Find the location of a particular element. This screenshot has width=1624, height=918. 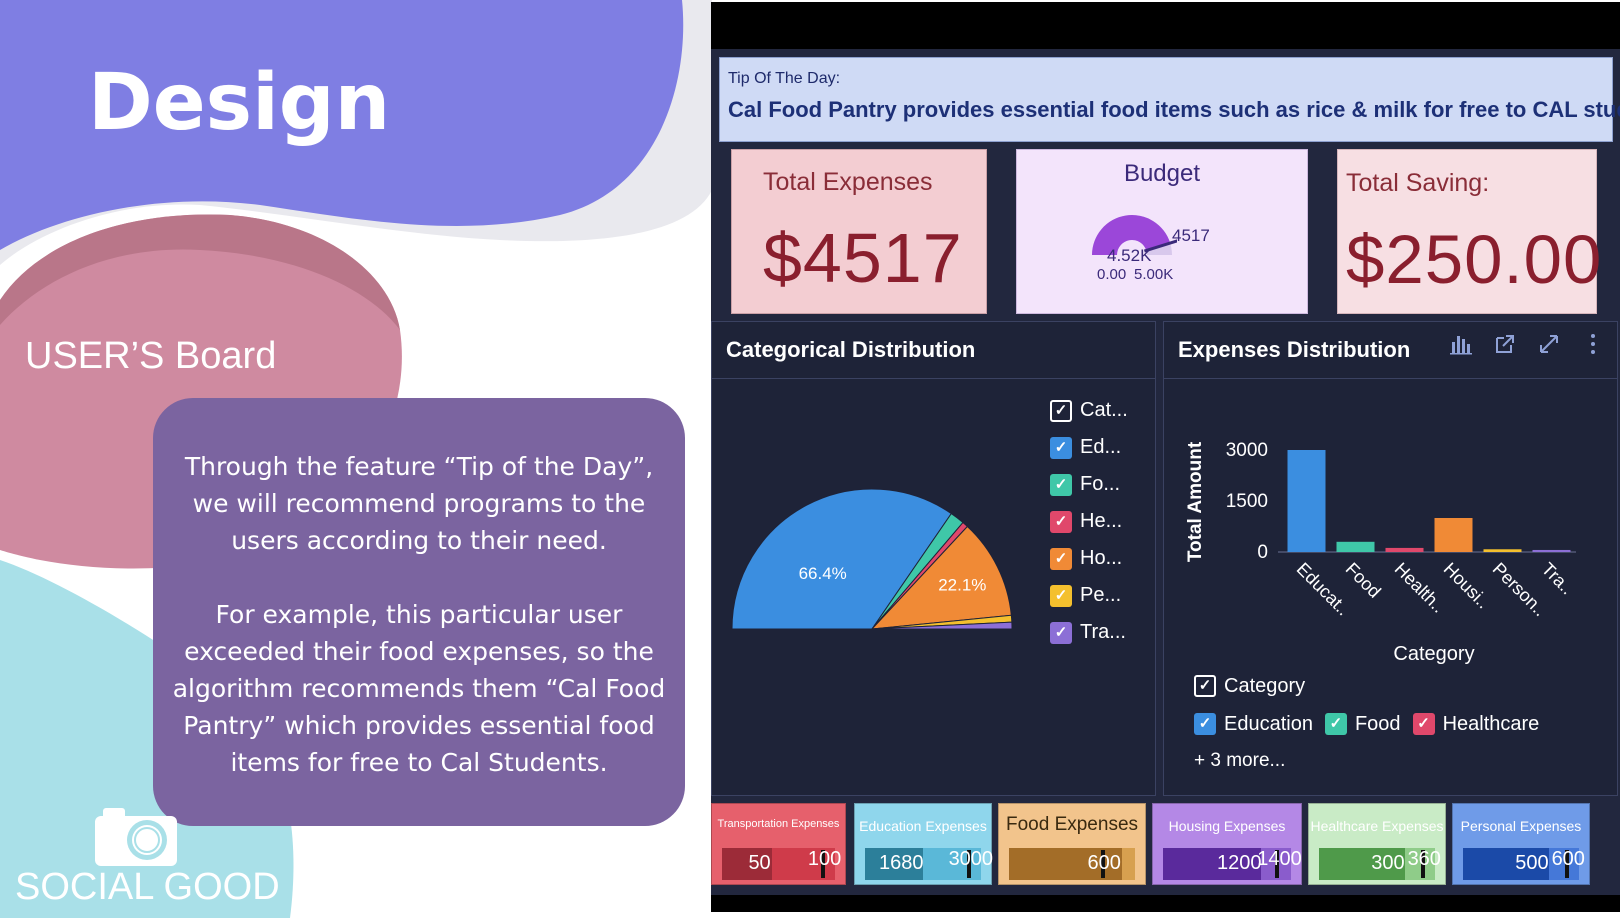

bullet-value: 50 is located at coordinates (759, 863).